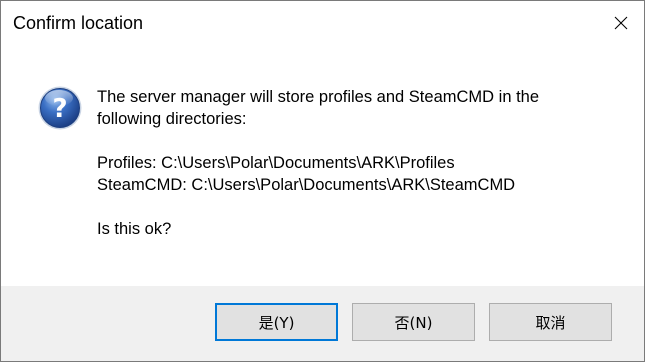  Describe the element at coordinates (276, 322) in the screenshot. I see `yes-button: 是(Y)` at that location.